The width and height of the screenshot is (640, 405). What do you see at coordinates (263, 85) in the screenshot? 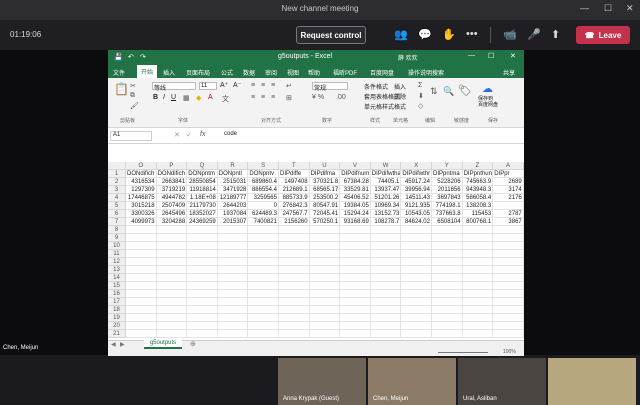
I see `align-middle-icon: ≡` at bounding box center [263, 85].